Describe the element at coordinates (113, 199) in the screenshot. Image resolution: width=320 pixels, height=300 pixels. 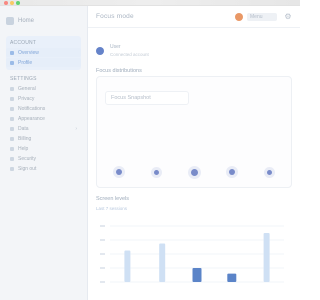
I see `card-title: Screen levels` at that location.